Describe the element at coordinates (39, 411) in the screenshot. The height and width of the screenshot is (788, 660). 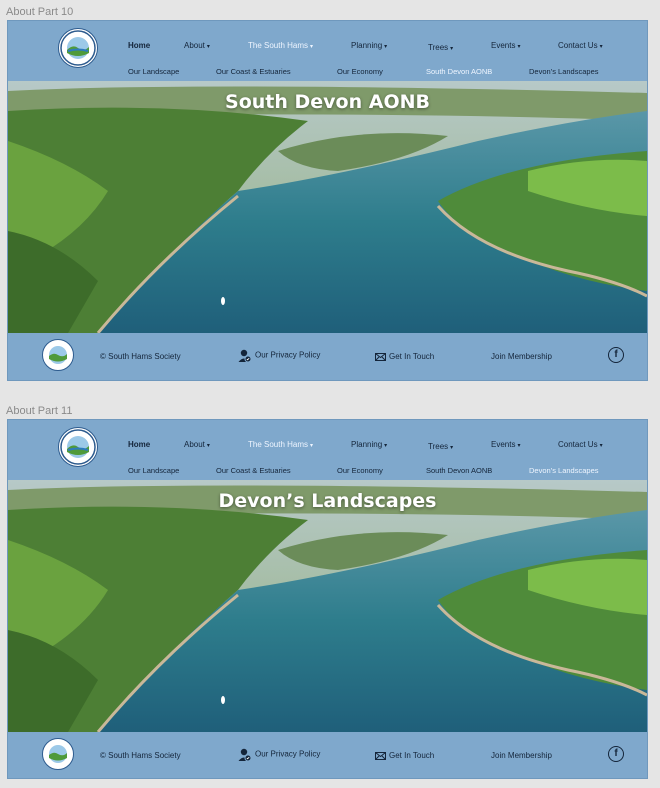
I see `frame-label: About Part 11` at that location.